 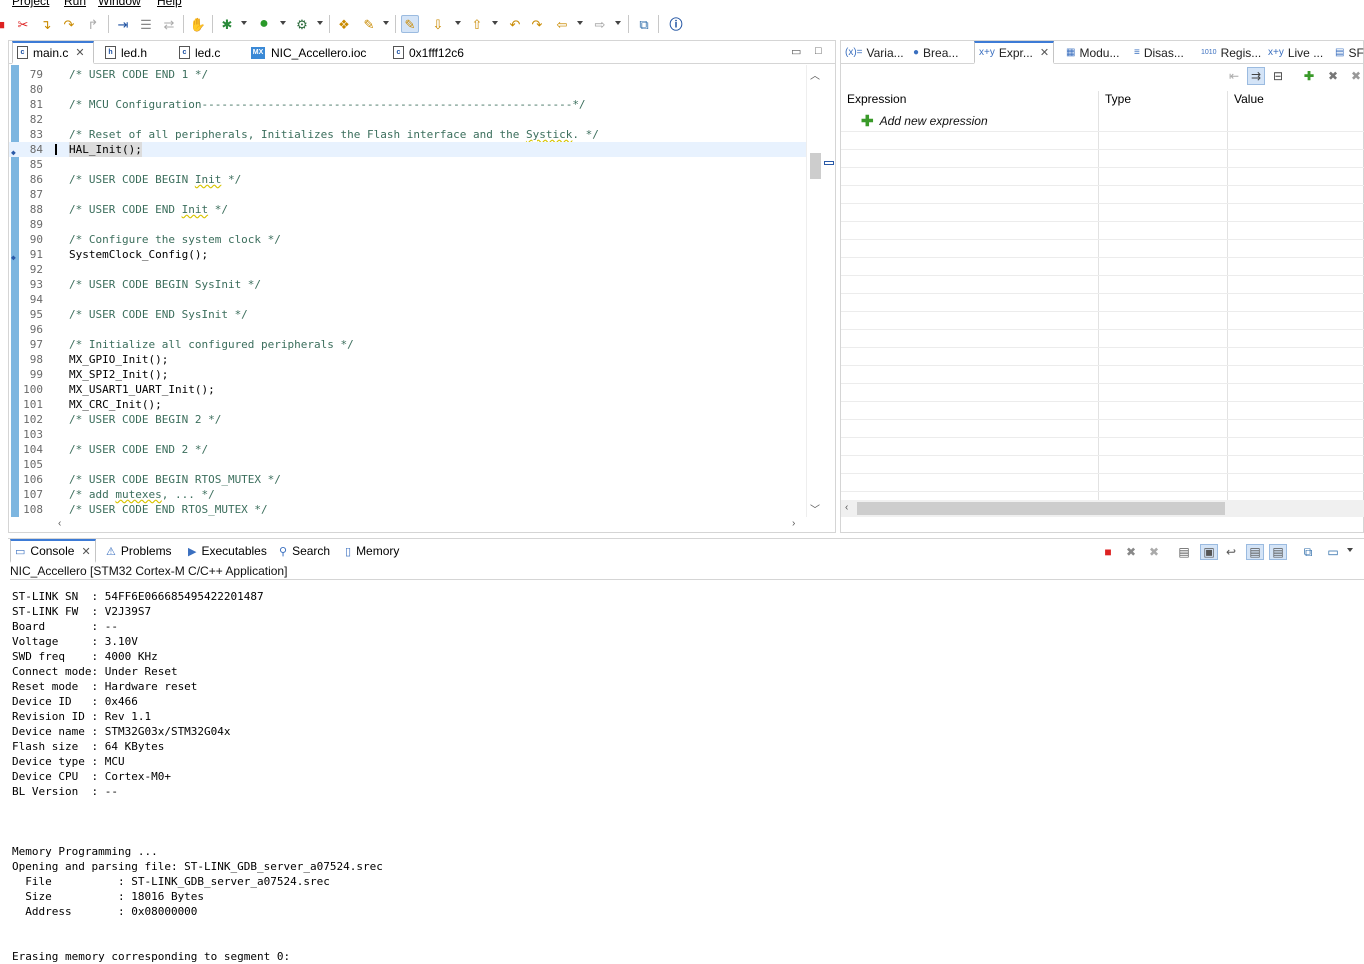 I want to click on code-line: 80, so click(x=407, y=89).